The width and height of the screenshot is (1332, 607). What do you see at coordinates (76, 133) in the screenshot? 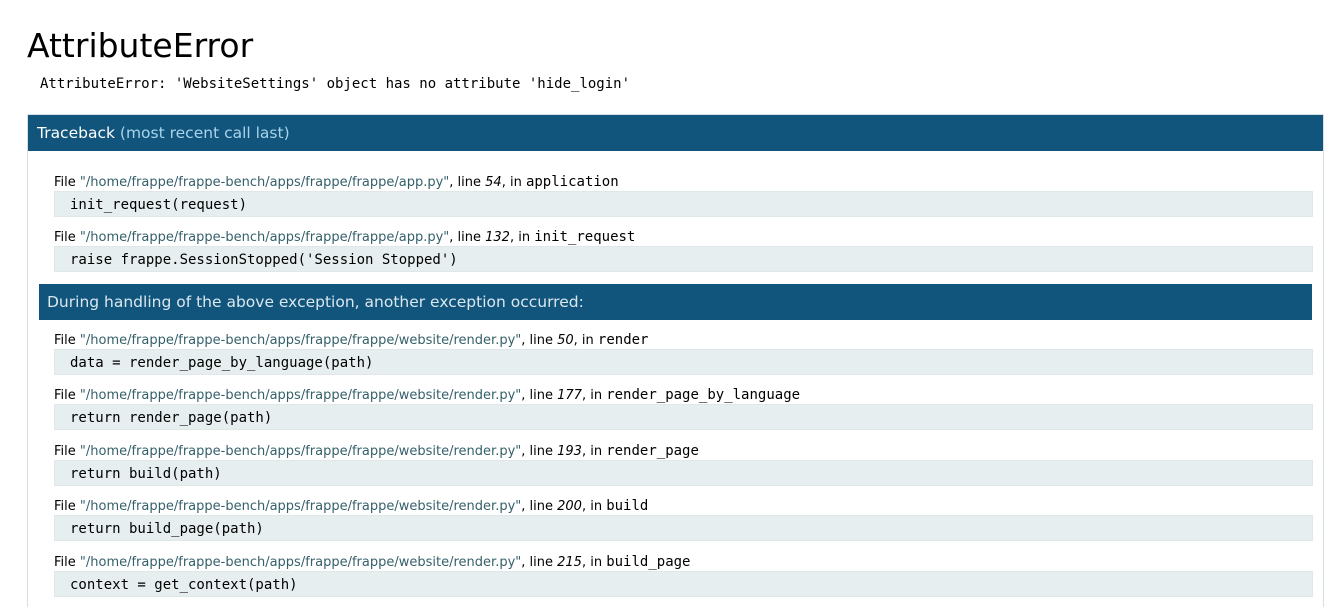
I see `traceback-title: Traceback` at bounding box center [76, 133].